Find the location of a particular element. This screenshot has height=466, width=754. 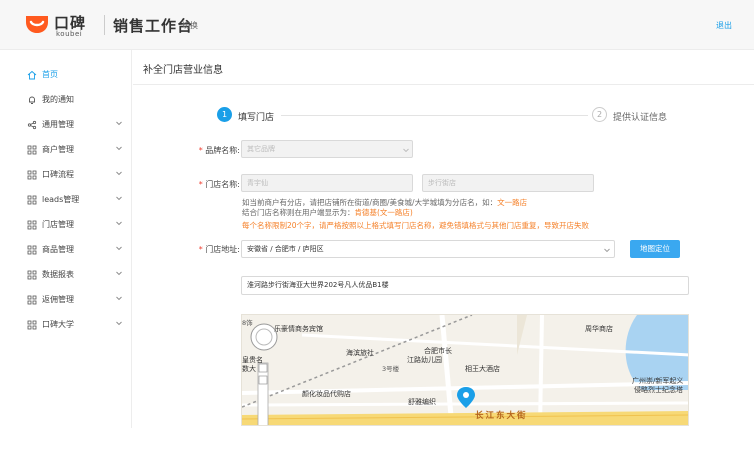

store-name-help-2: 结合门店名称则在用户端显示为：肯德基(文一路店) is located at coordinates (327, 212).